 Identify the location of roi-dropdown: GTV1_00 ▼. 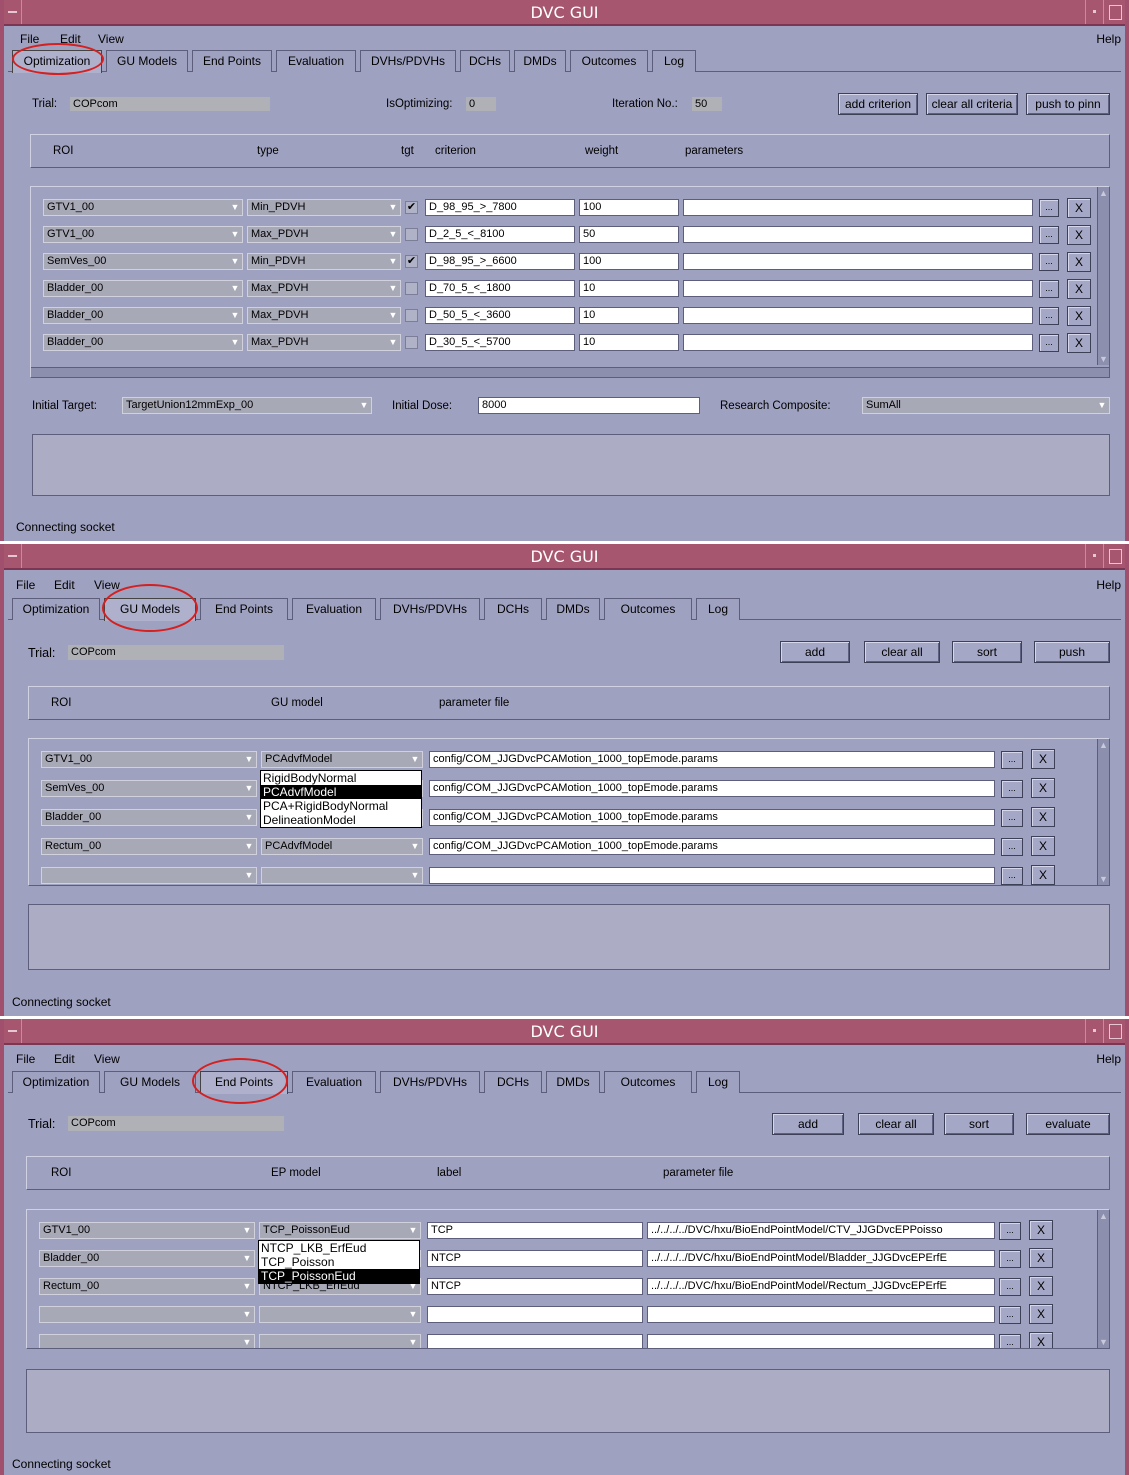
(147, 1230).